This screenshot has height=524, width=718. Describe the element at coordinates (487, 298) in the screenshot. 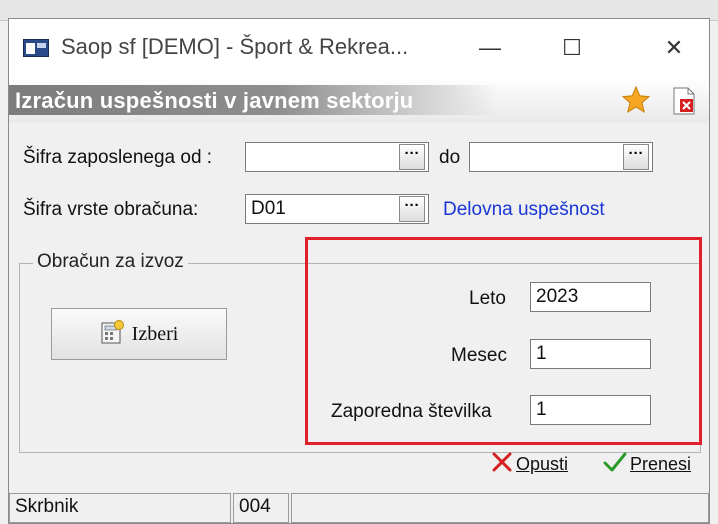

I see `leto-label: Leto` at that location.